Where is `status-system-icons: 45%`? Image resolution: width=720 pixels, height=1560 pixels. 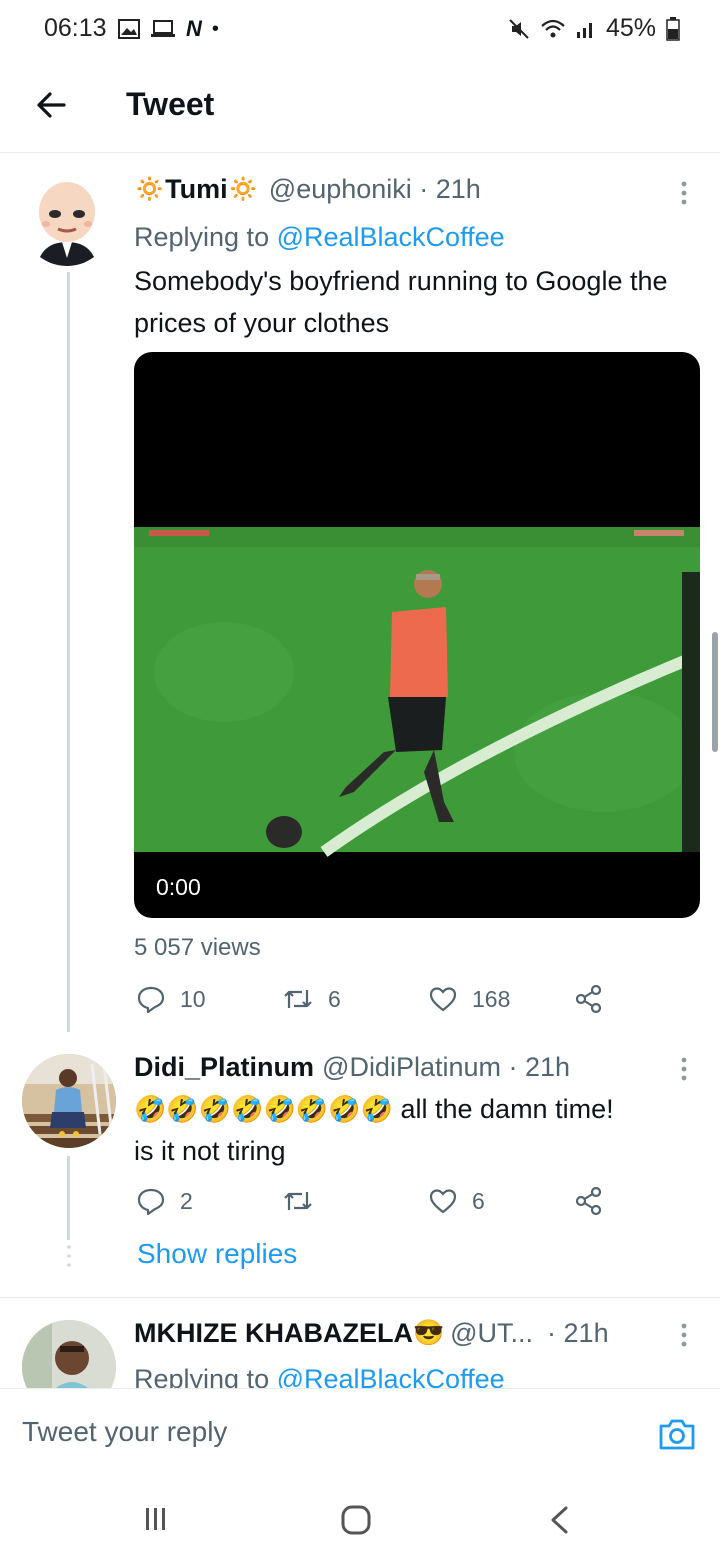
status-system-icons: 45% is located at coordinates (594, 28).